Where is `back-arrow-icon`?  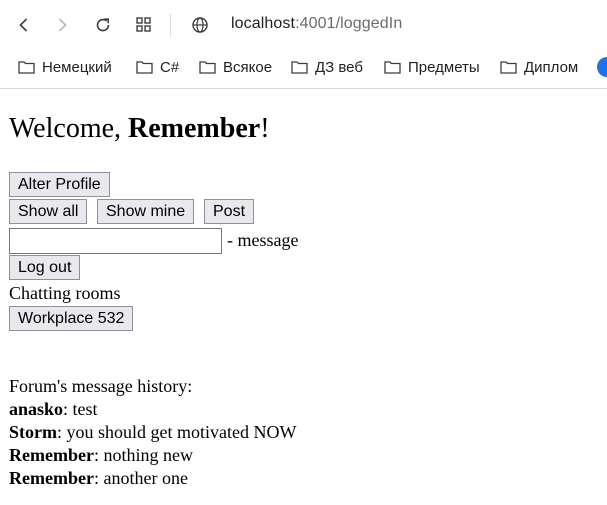
back-arrow-icon is located at coordinates (23, 25).